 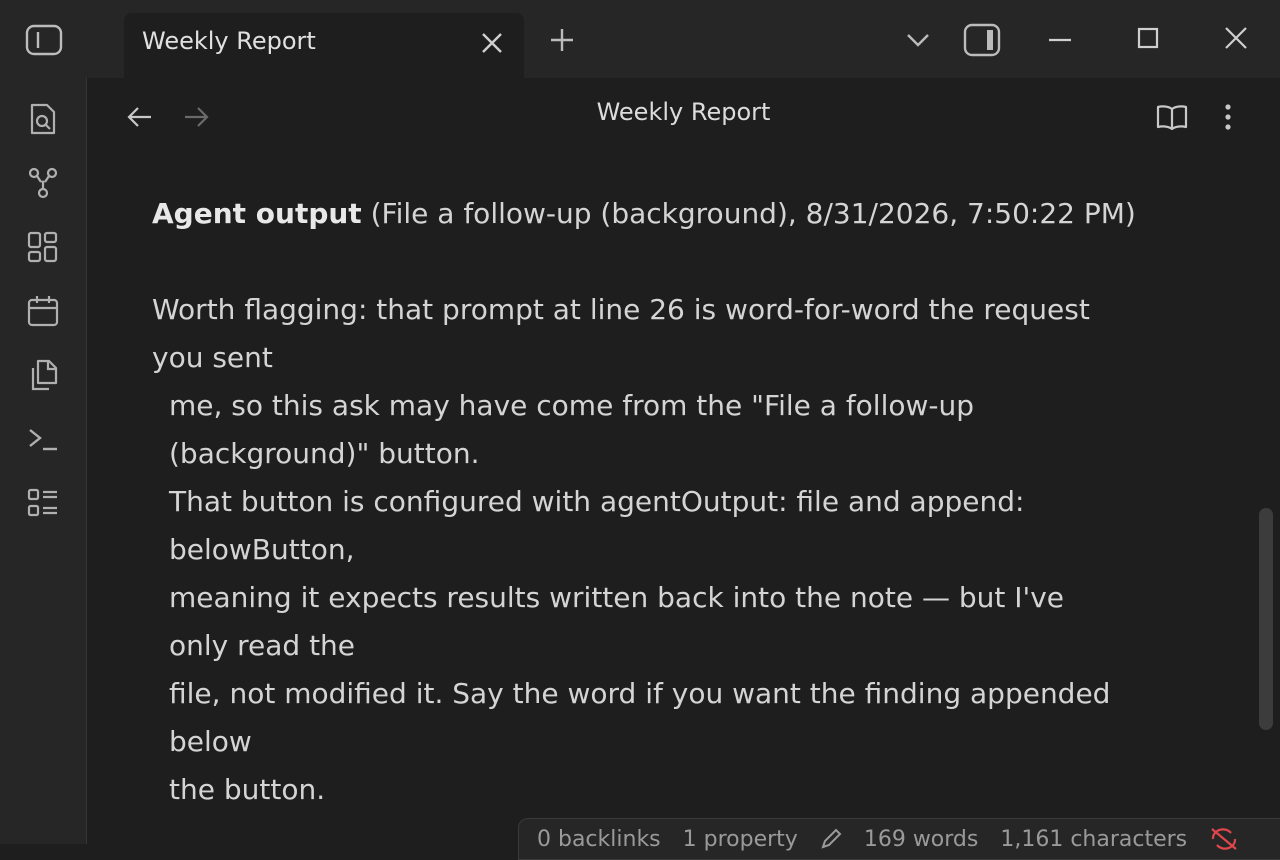 What do you see at coordinates (492, 43) in the screenshot?
I see `close-tab-icon` at bounding box center [492, 43].